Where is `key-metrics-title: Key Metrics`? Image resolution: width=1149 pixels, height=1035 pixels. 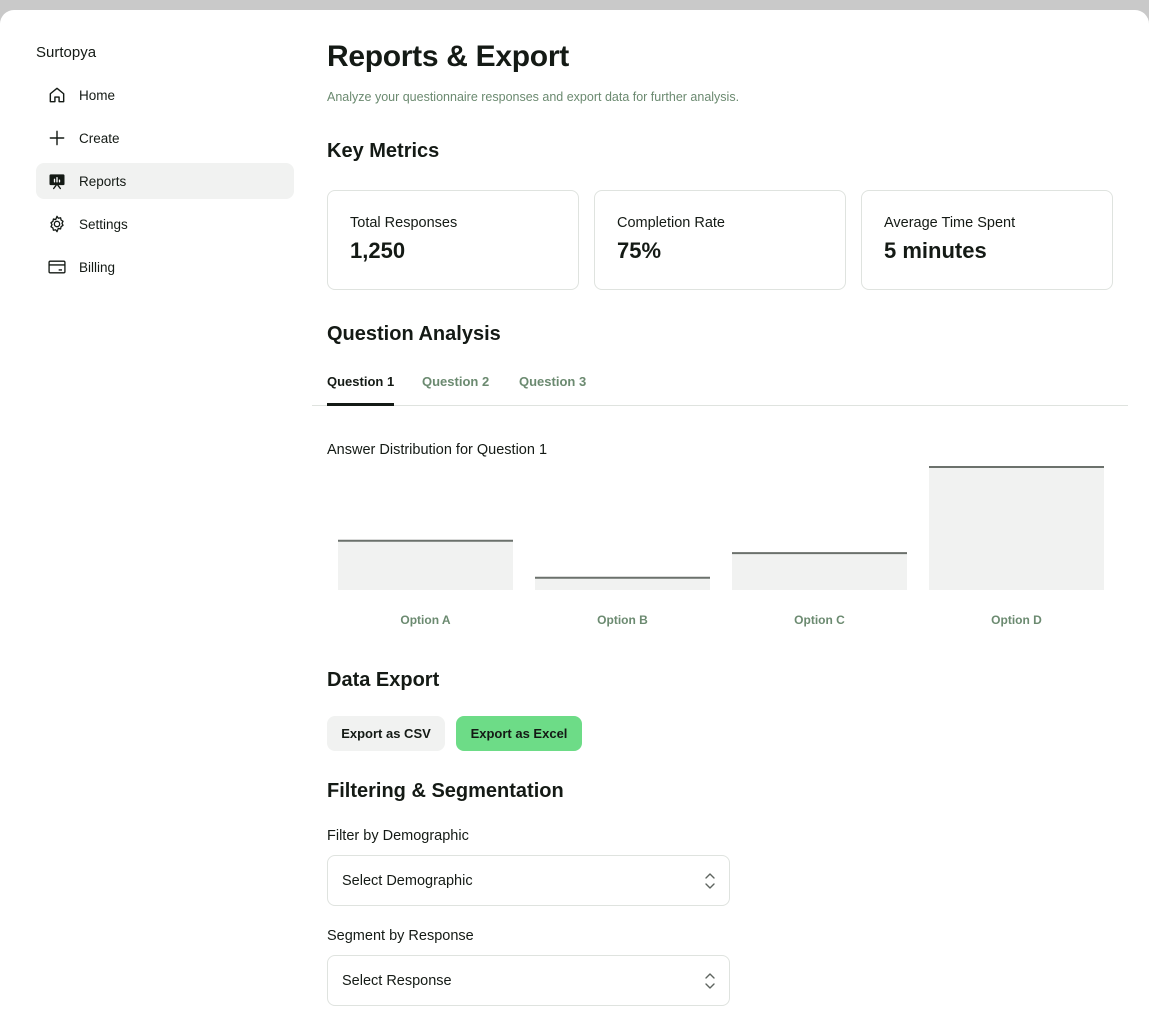
key-metrics-title: Key Metrics is located at coordinates (383, 151).